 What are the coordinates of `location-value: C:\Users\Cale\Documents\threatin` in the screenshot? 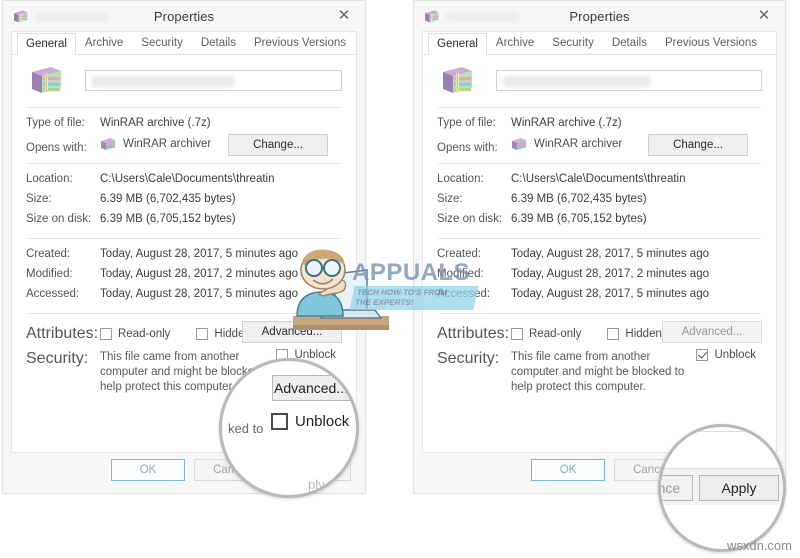 It's located at (187, 179).